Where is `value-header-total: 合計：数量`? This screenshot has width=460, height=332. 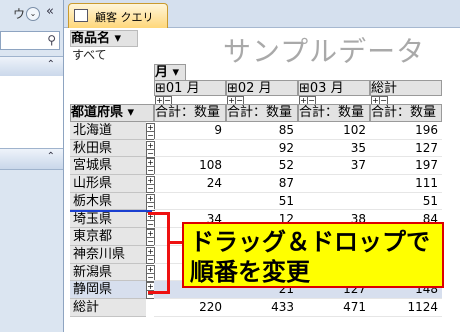
value-header-total: 合計：数量 is located at coordinates (406, 113).